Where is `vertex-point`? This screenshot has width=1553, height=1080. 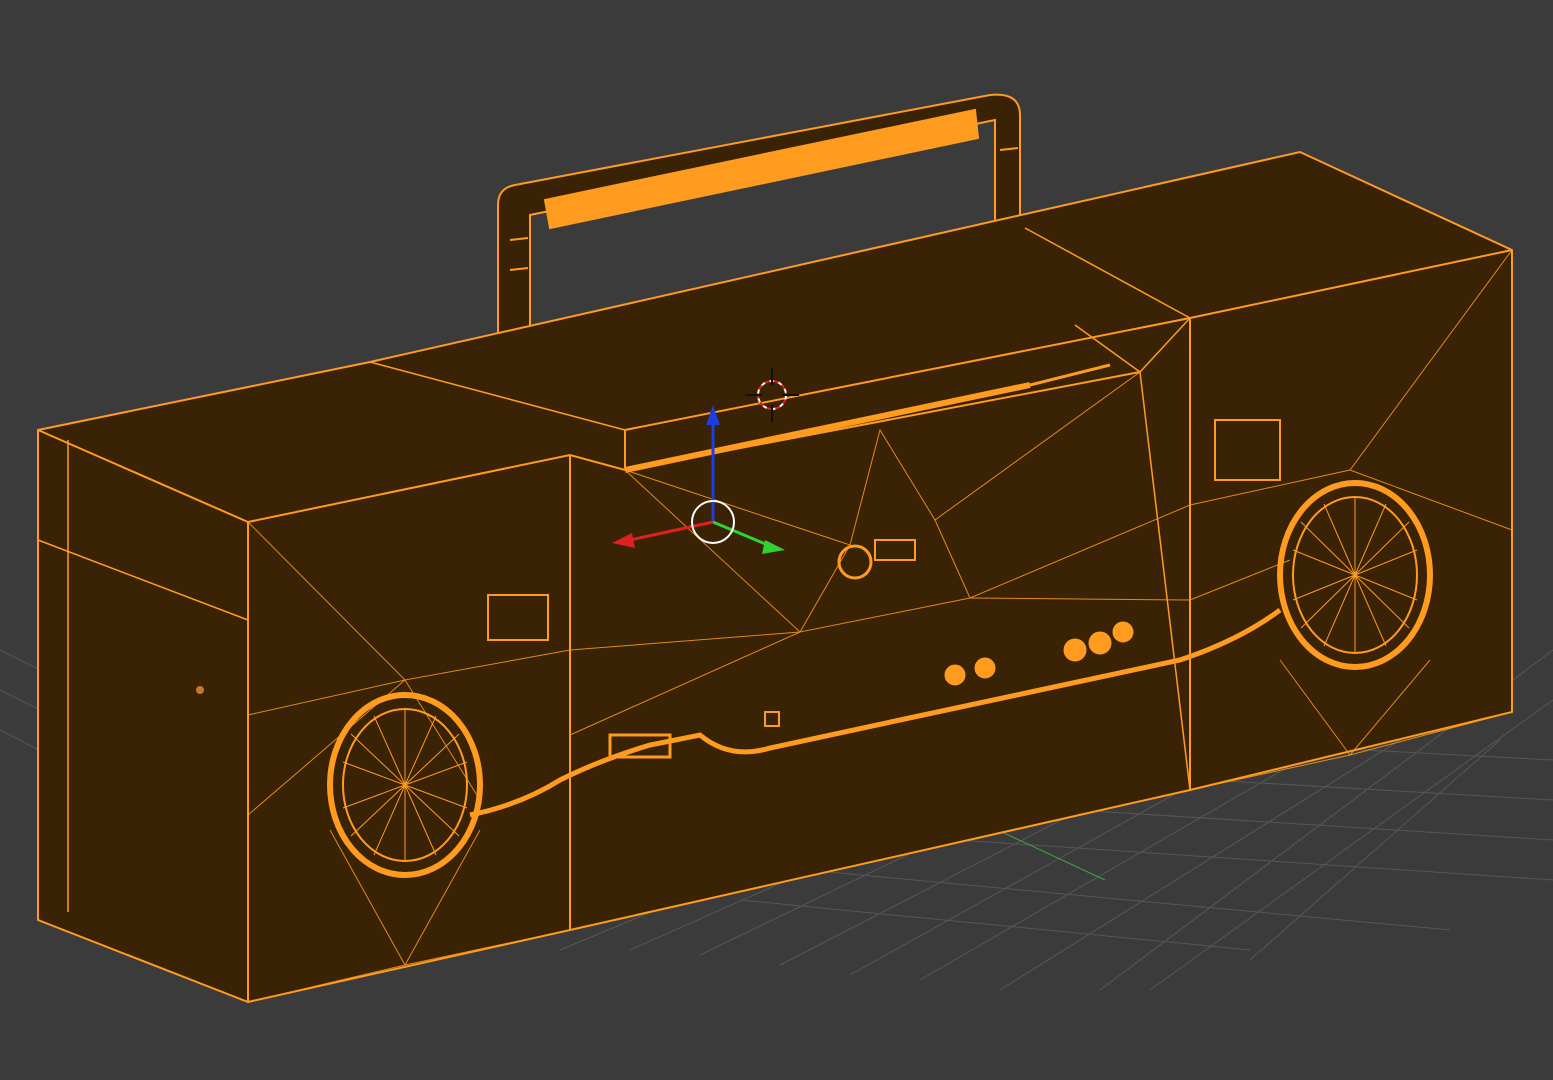
vertex-point is located at coordinates (200, 690).